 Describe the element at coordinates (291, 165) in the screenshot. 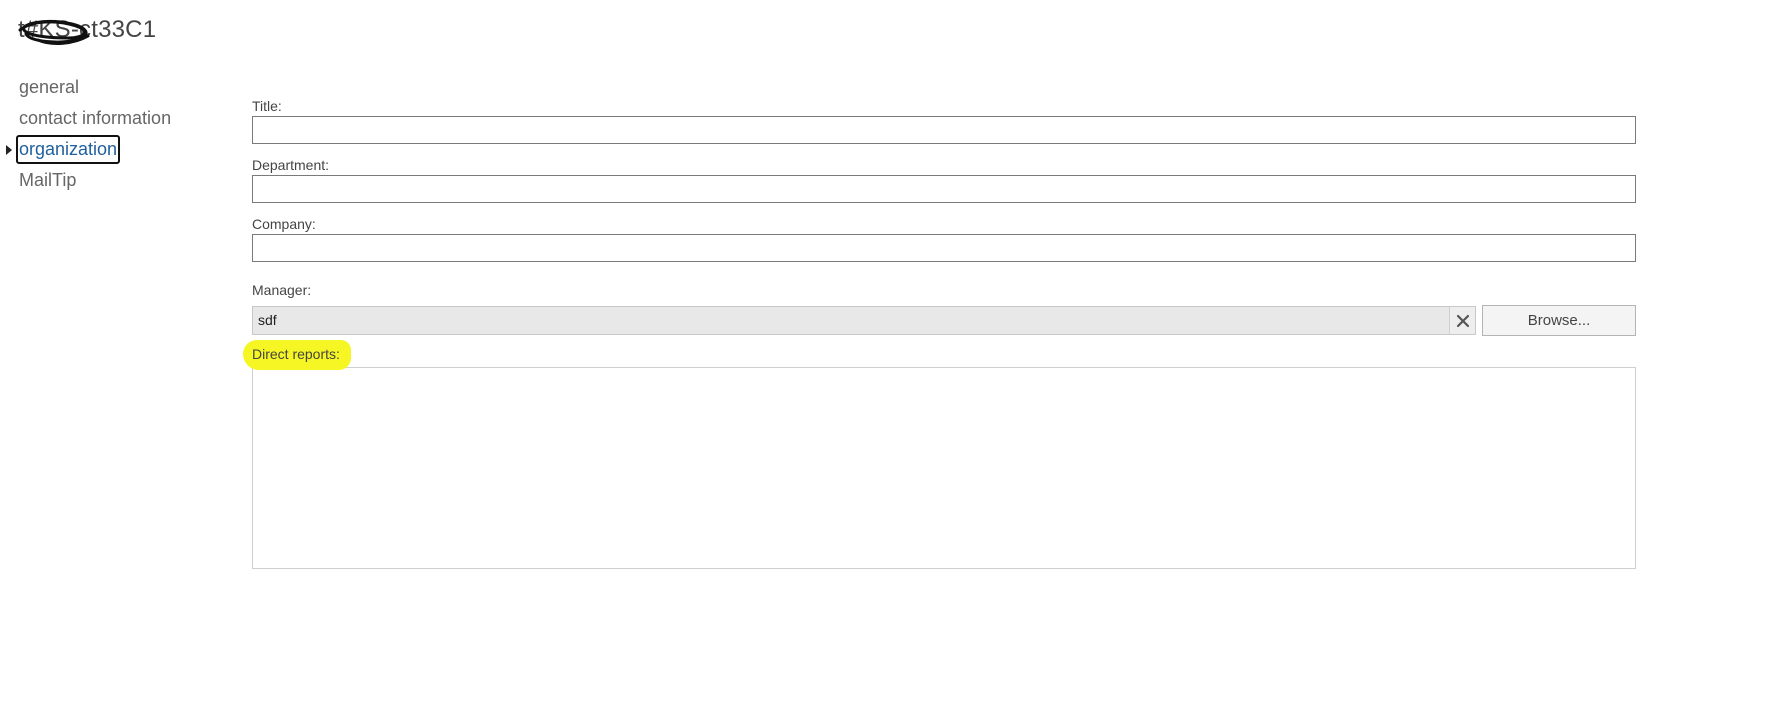

I see `department-label: Department:` at that location.